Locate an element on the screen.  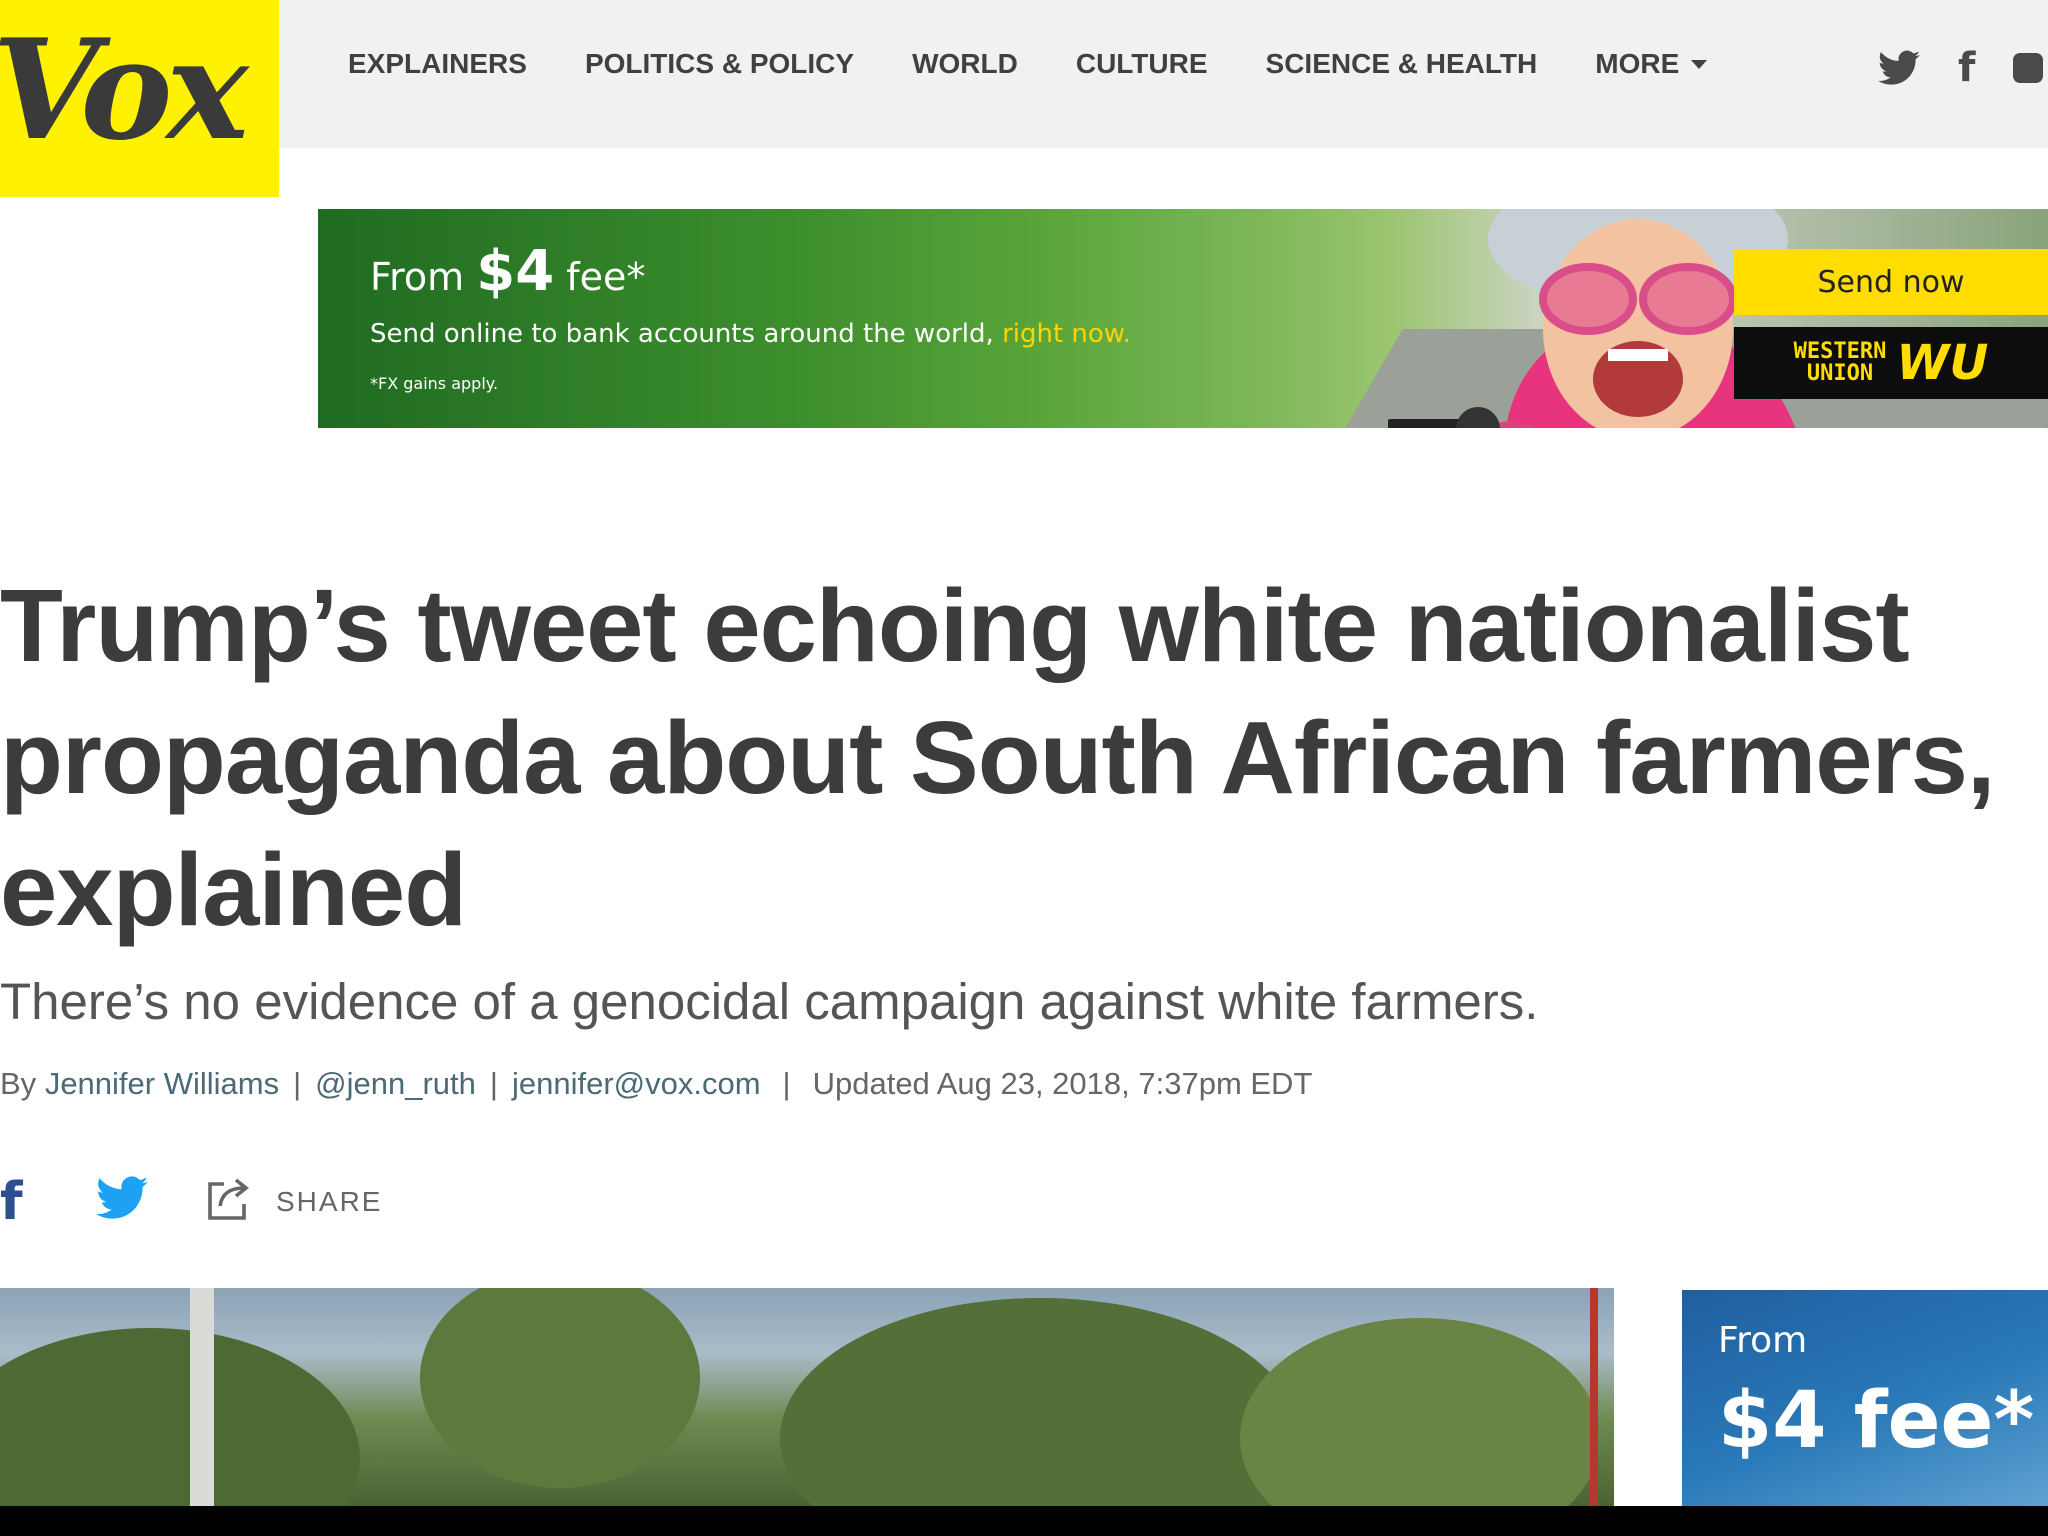
ad-price: $4 is located at coordinates (515, 271).